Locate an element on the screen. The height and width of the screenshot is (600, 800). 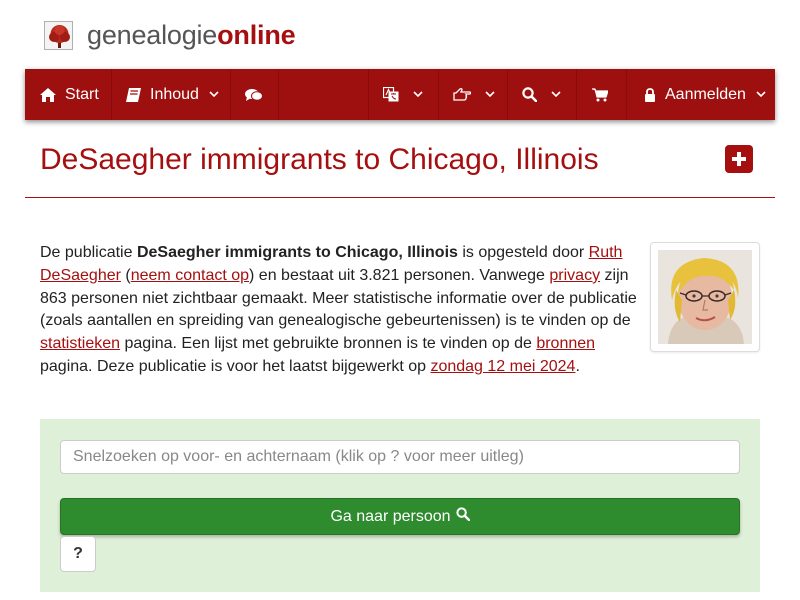
tree-icon is located at coordinates (58, 35).